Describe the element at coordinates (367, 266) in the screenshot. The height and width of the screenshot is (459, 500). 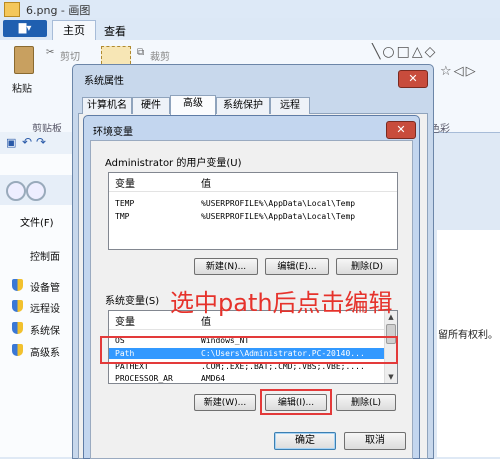
I see `user-delete-button: 删除(D)` at that location.